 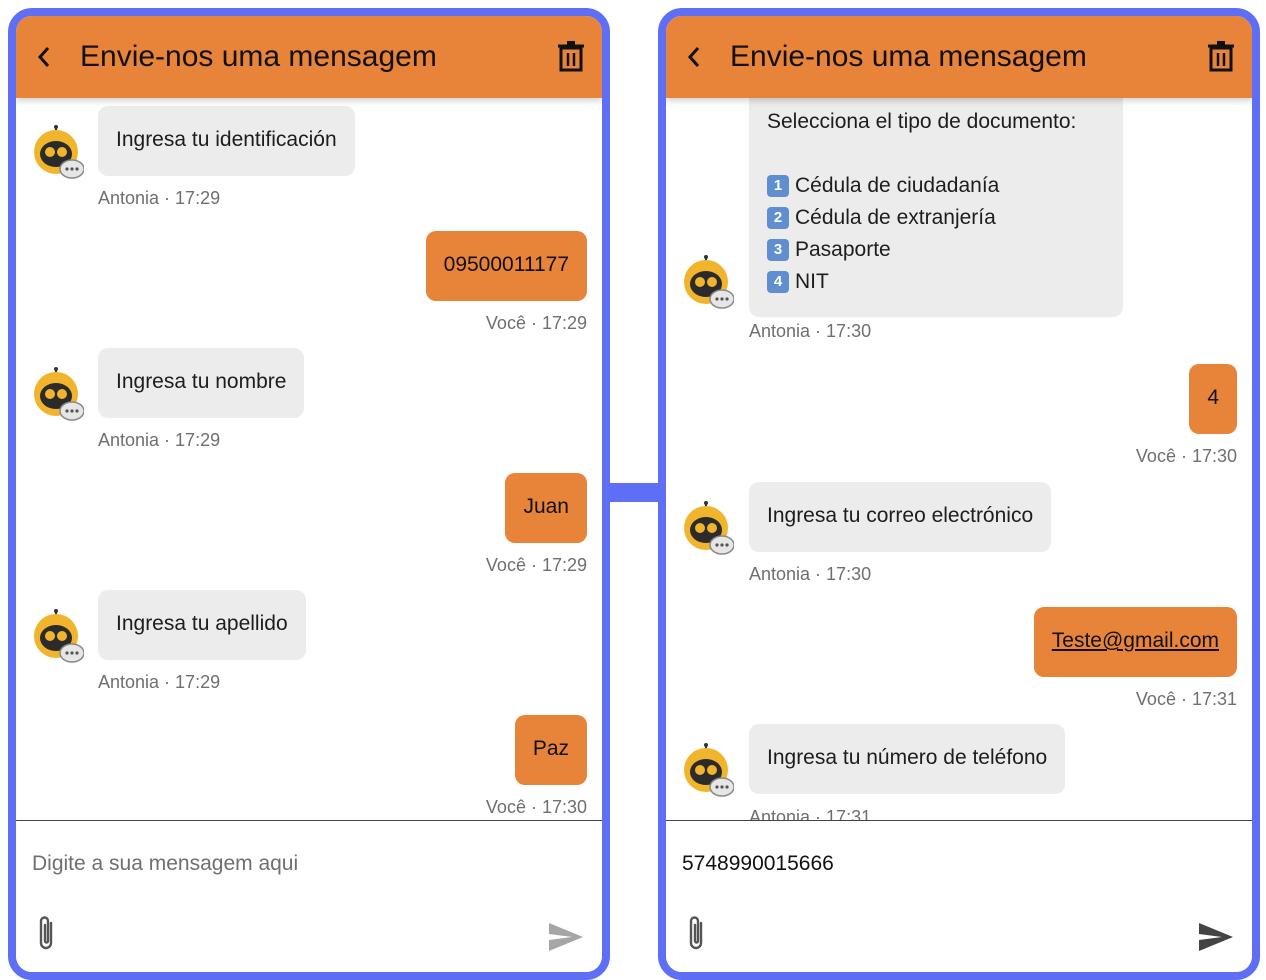 What do you see at coordinates (635, 492) in the screenshot?
I see `panel-connector` at bounding box center [635, 492].